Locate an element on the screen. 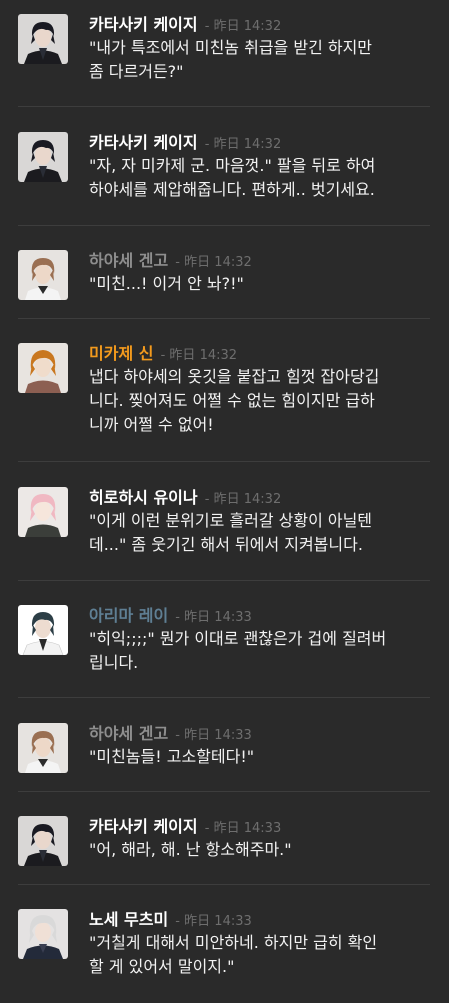  message-text: "미친놈들! 고소할테다!" is located at coordinates (172, 756).